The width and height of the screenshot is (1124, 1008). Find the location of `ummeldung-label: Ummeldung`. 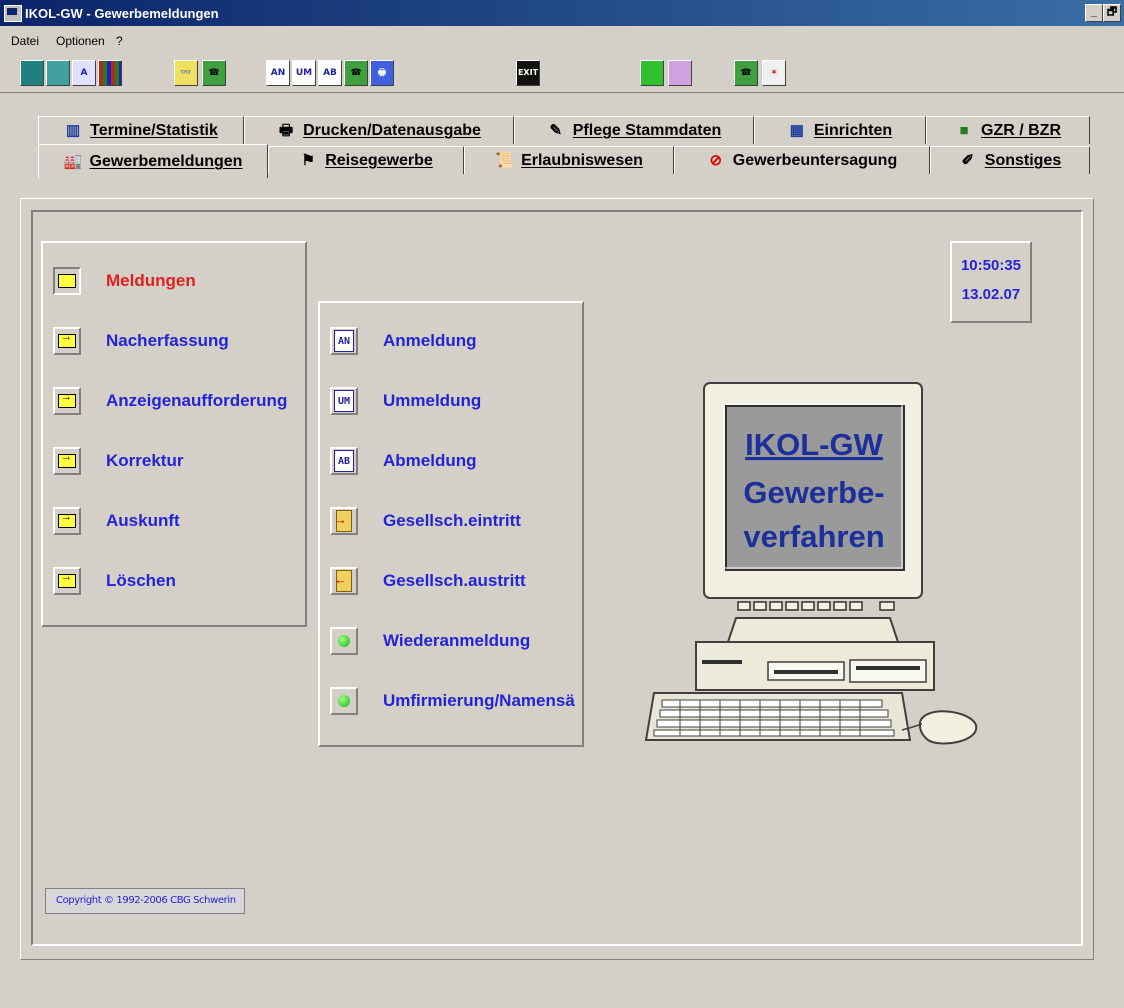

ummeldung-label: Ummeldung is located at coordinates (432, 400).